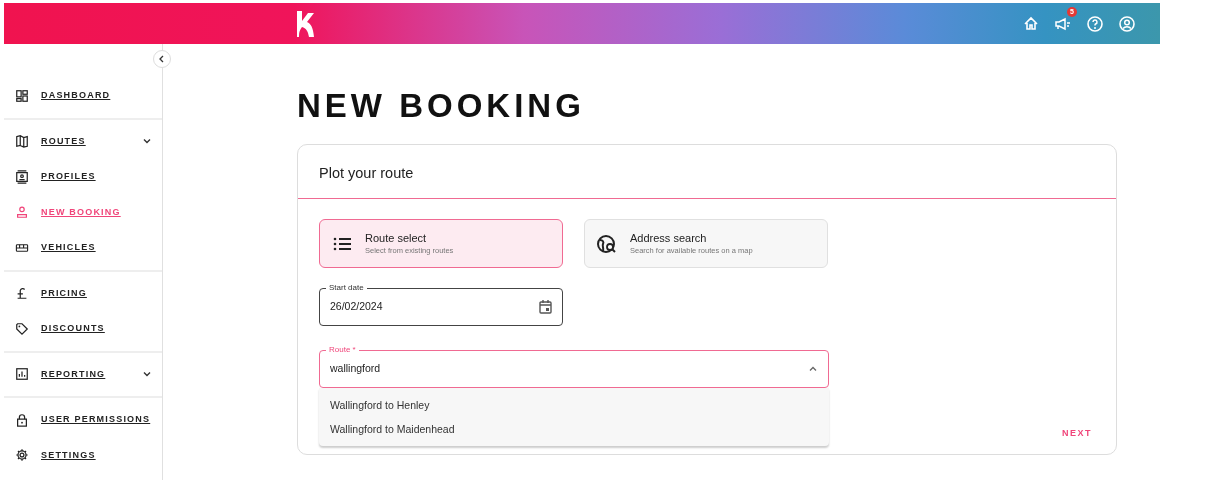 This screenshot has width=1208, height=502. What do you see at coordinates (83, 374) in the screenshot?
I see `sidebar-item: REPORTING` at bounding box center [83, 374].